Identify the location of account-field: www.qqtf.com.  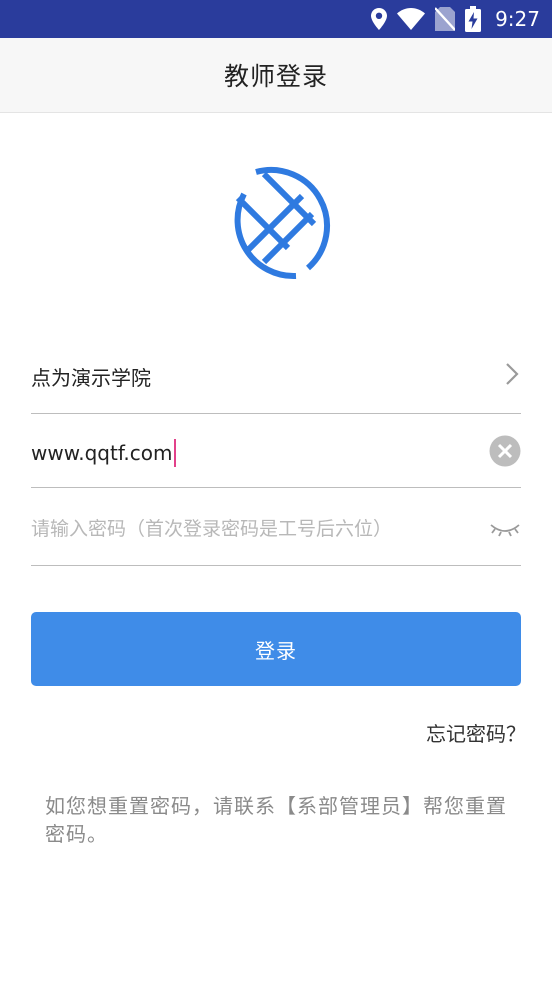
(104, 453).